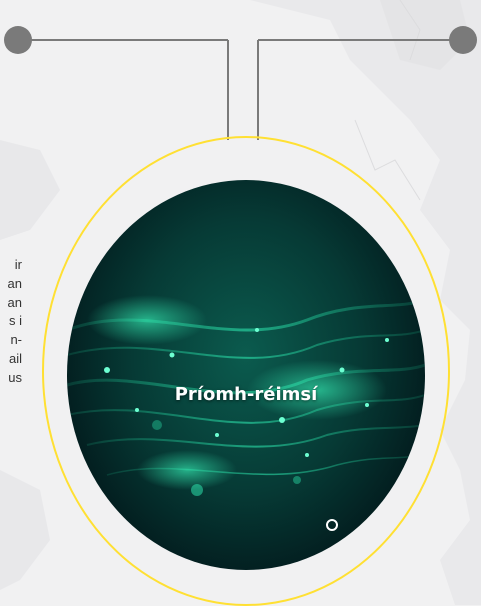  What do you see at coordinates (15, 377) in the screenshot?
I see `side-text-line: us` at bounding box center [15, 377].